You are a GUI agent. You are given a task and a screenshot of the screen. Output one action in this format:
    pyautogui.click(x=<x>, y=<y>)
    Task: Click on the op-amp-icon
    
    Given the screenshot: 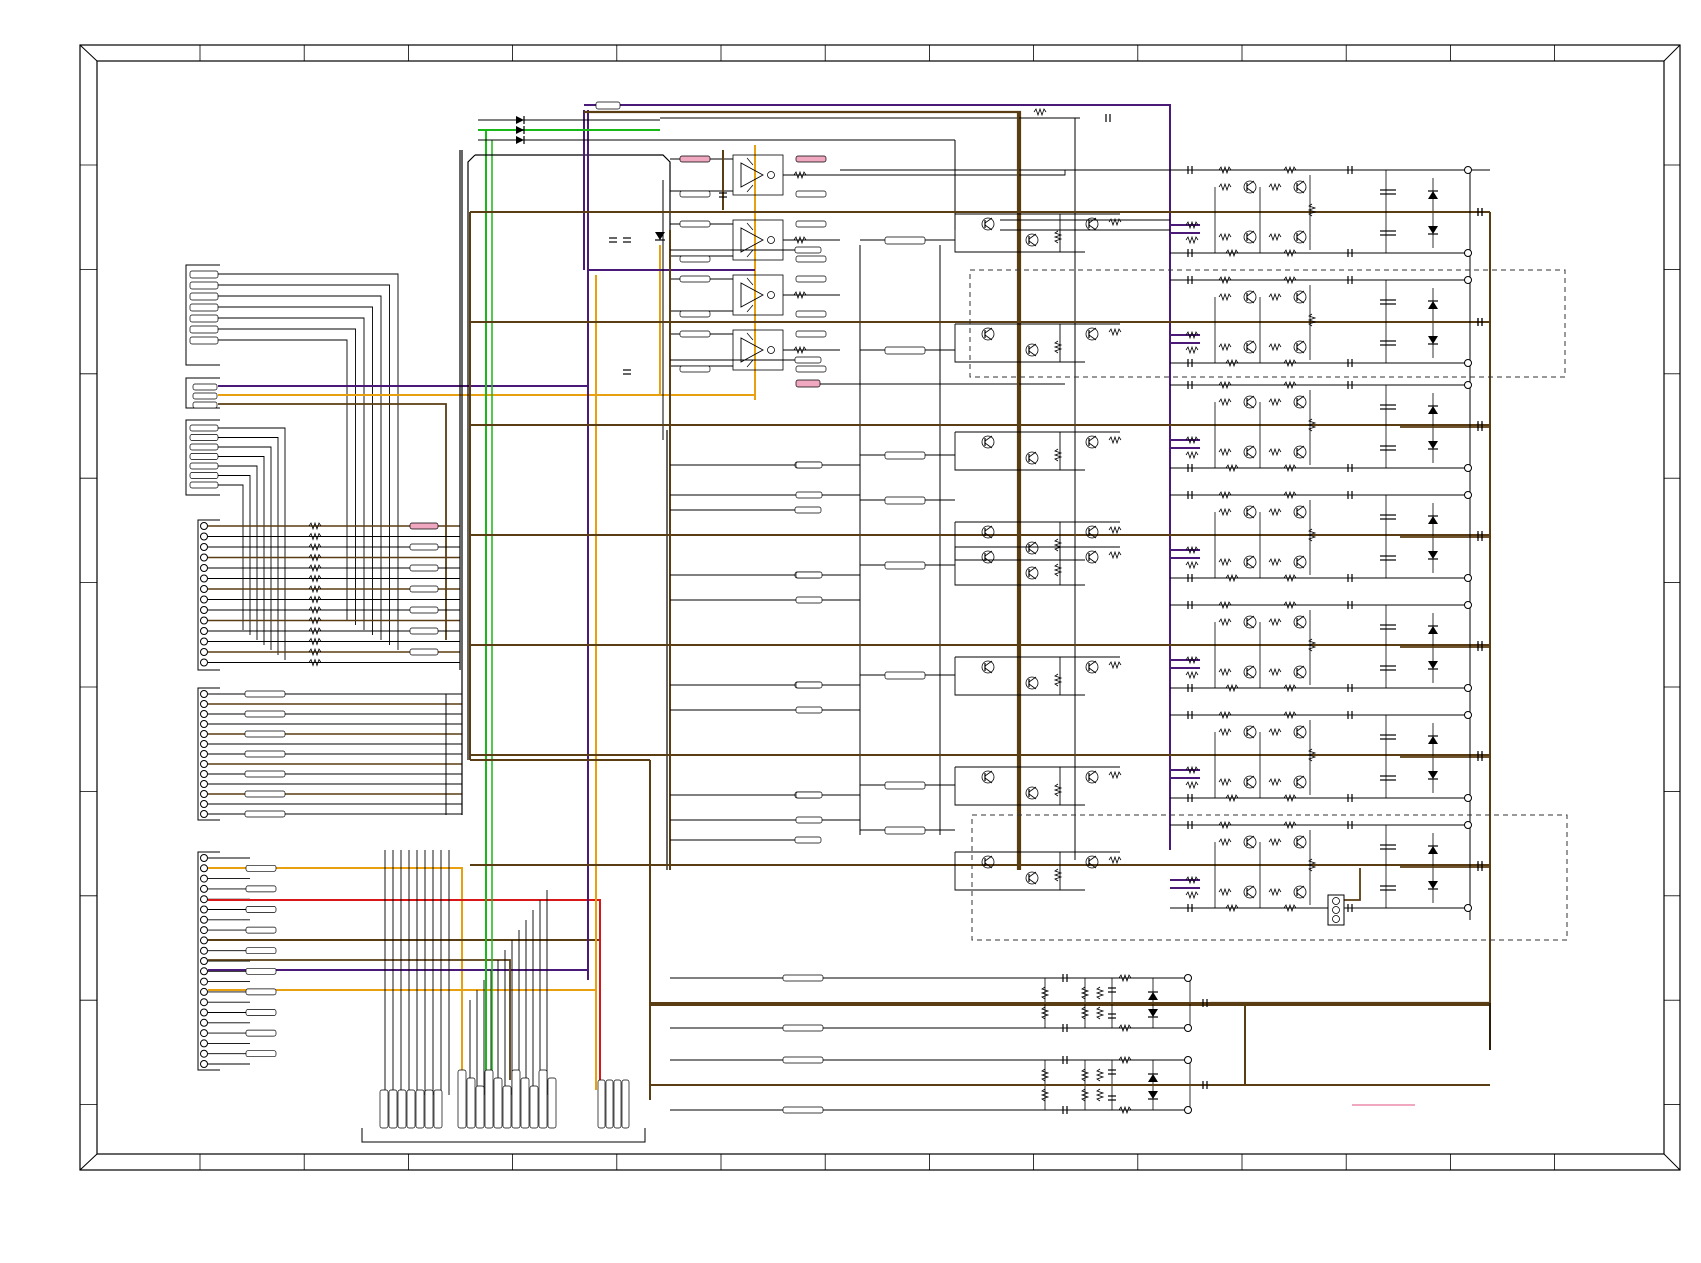 What is the action you would take?
    pyautogui.click(x=758, y=350)
    